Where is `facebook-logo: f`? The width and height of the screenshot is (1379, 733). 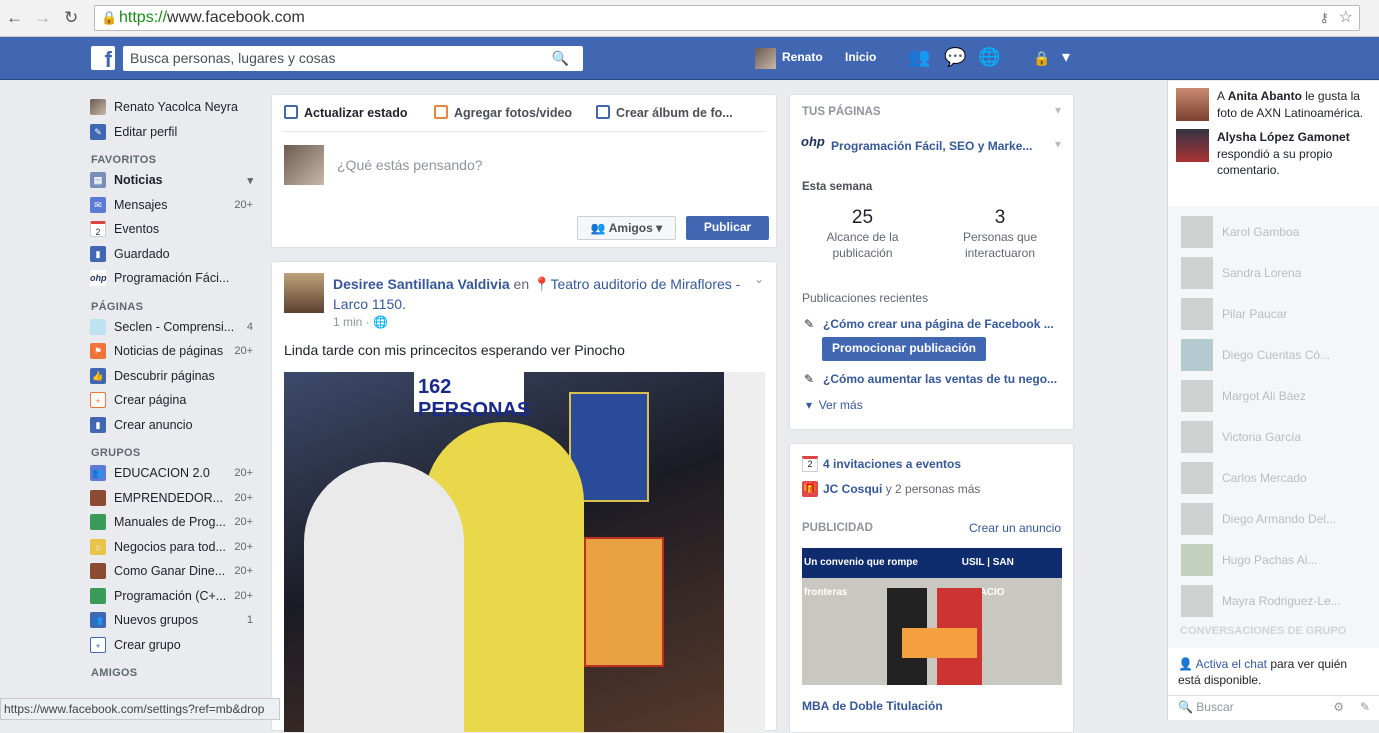 facebook-logo: f is located at coordinates (103, 59).